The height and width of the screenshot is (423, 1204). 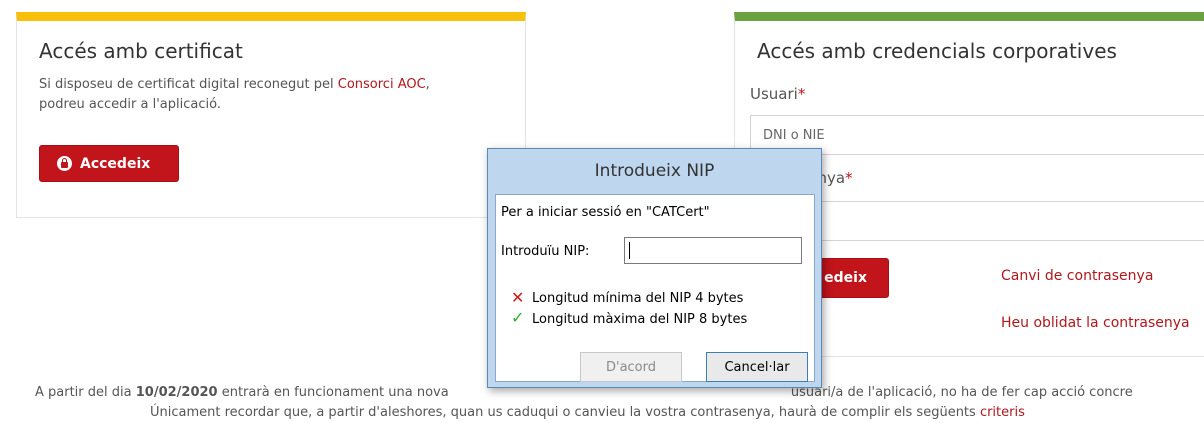 What do you see at coordinates (629, 250) in the screenshot?
I see `text-cursor` at bounding box center [629, 250].